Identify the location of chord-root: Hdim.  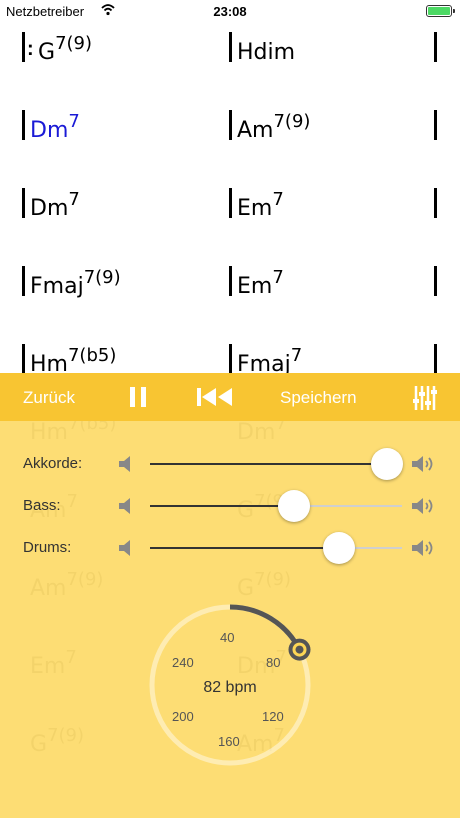
(266, 52).